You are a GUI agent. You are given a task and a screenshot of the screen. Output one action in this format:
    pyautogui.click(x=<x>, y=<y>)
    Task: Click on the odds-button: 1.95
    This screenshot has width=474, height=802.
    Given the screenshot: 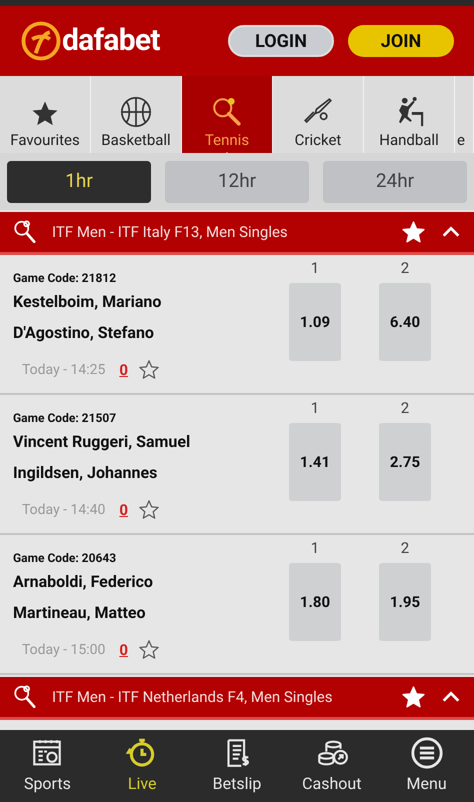 What is the action you would take?
    pyautogui.click(x=405, y=602)
    